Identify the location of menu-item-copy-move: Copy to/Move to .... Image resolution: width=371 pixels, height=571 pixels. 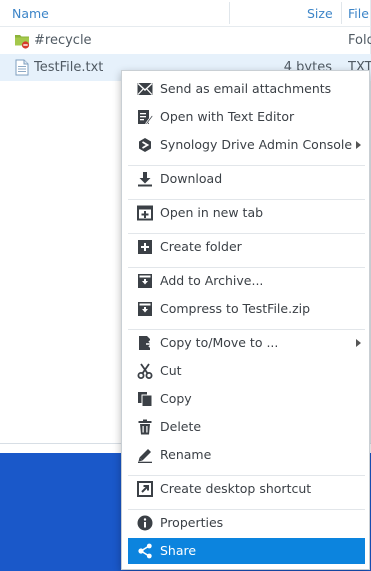
(246, 343).